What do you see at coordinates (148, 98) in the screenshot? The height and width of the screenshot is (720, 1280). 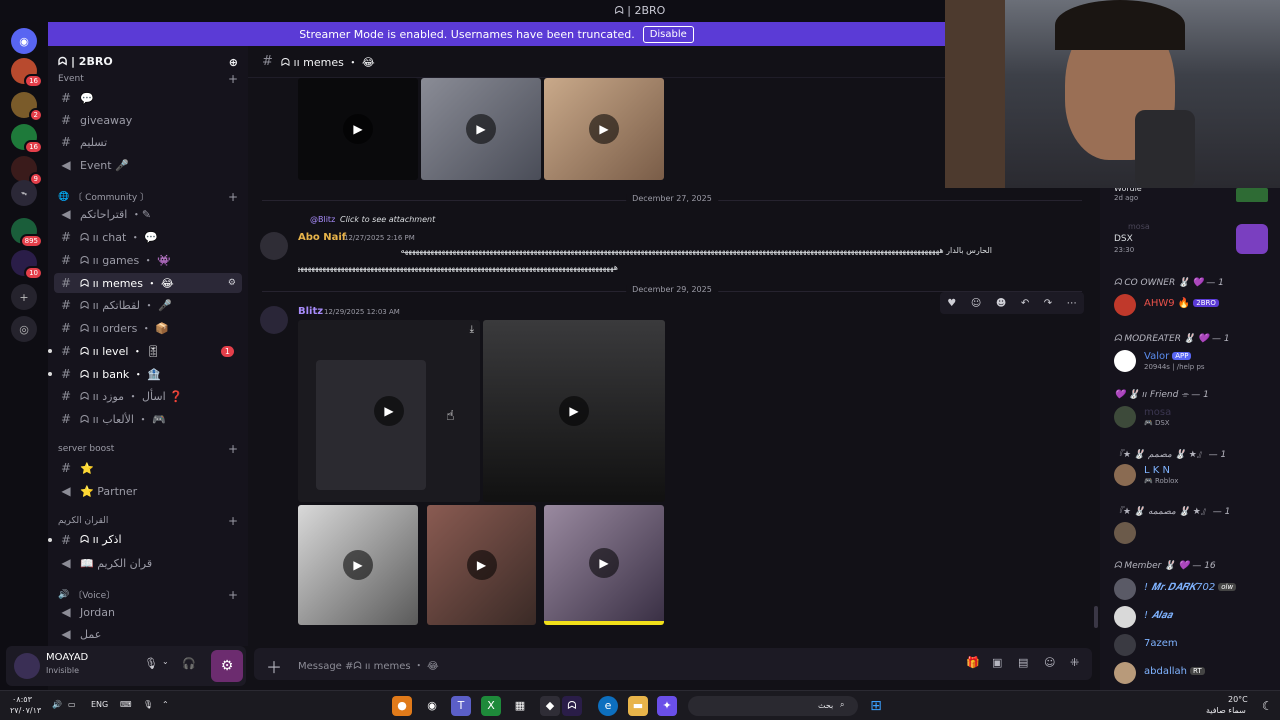 I see `channel-item: # 💬` at bounding box center [148, 98].